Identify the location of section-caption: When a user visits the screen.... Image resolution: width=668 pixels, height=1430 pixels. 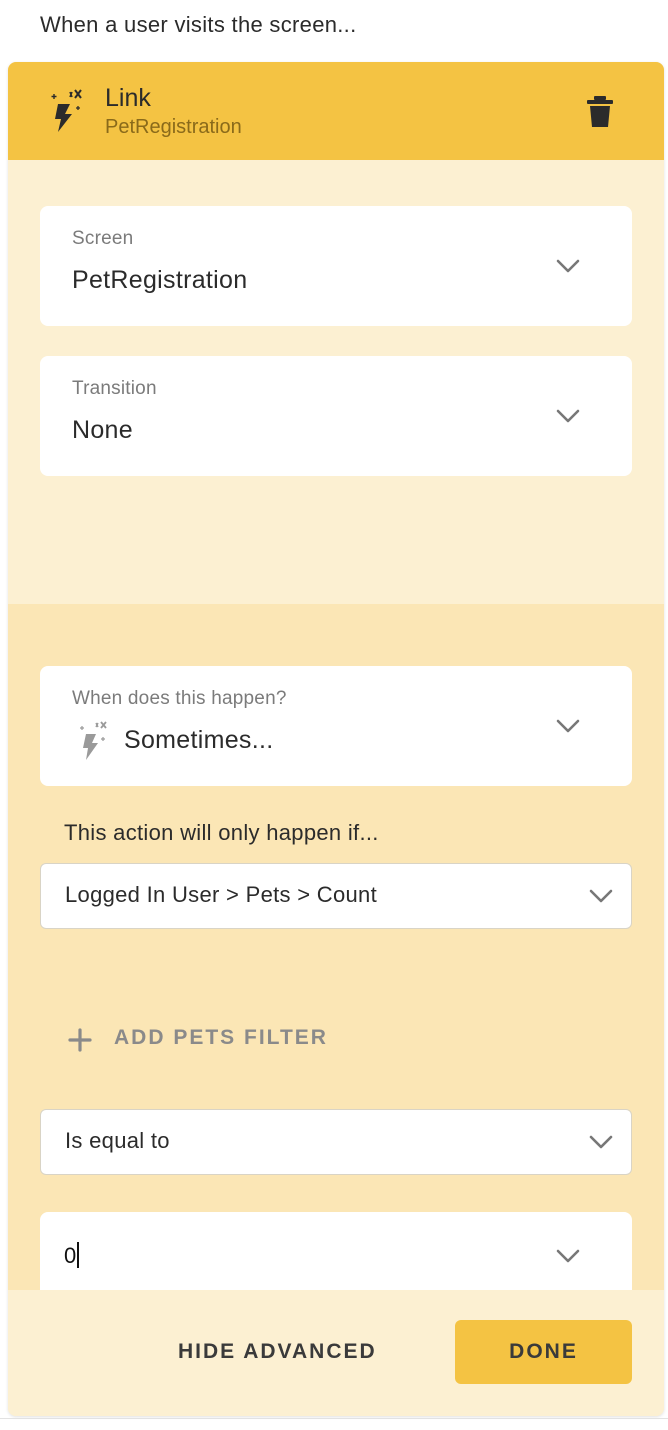
(198, 24).